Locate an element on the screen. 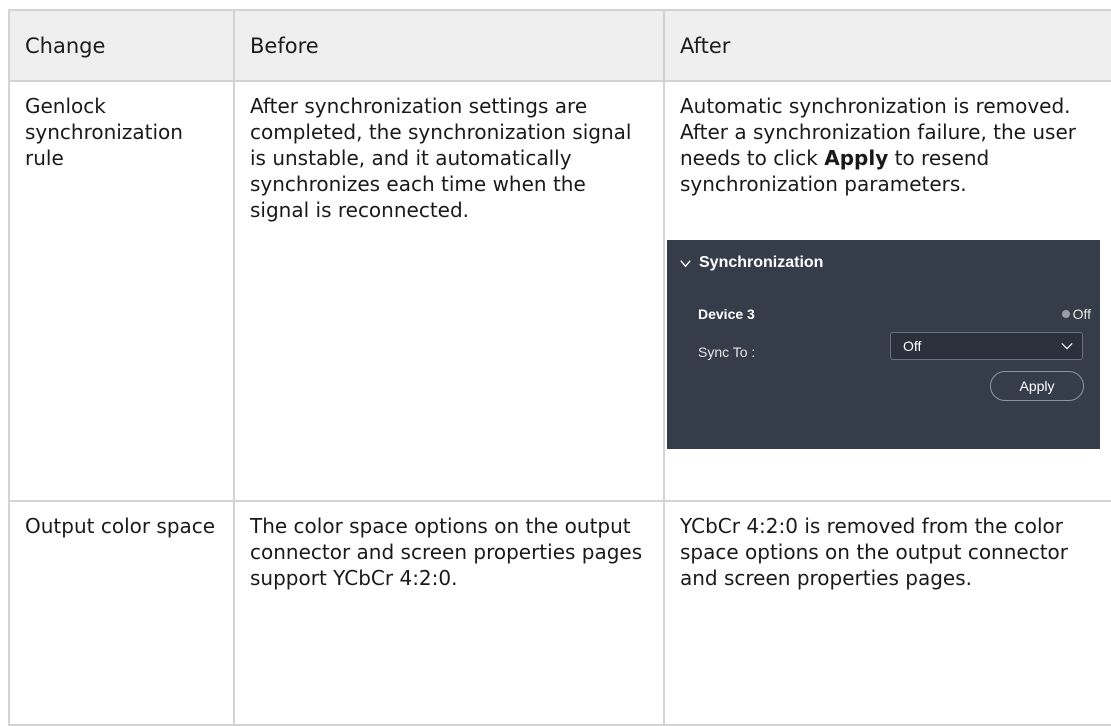  header-before: Before is located at coordinates (449, 45).